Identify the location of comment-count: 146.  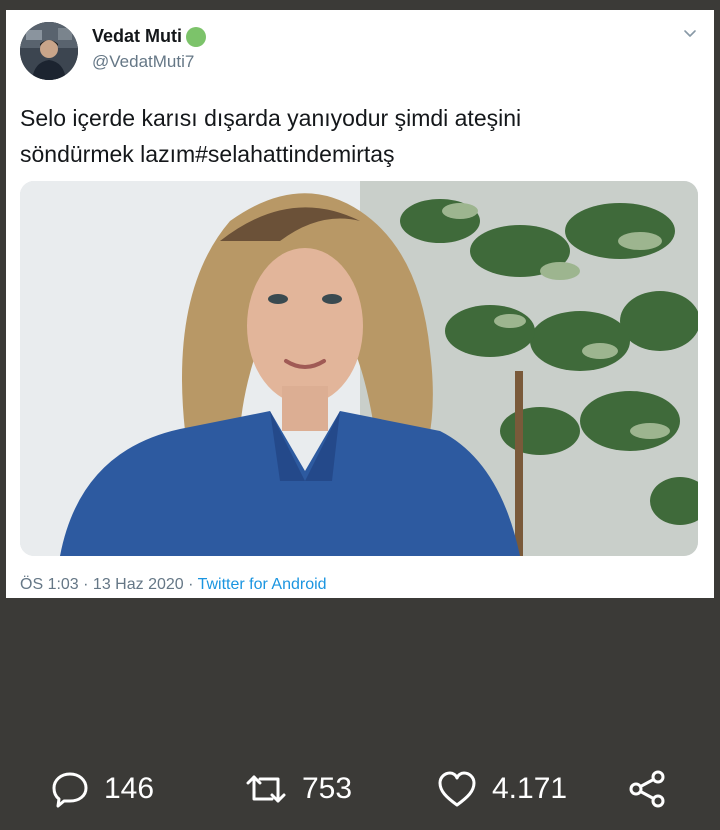
(129, 788).